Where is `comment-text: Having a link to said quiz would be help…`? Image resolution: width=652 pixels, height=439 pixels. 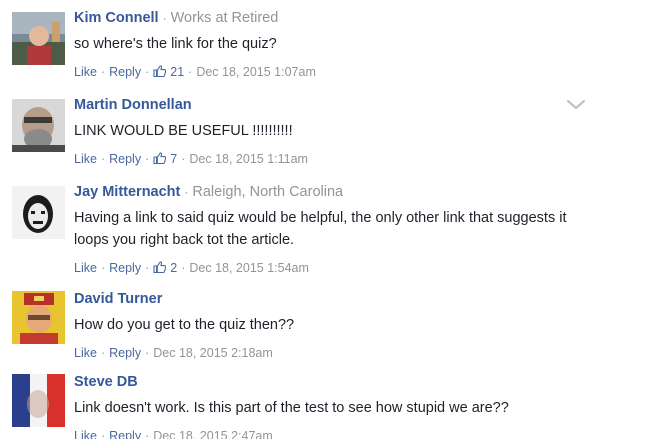
comment-text: Having a link to said quiz would be help… is located at coordinates (320, 229).